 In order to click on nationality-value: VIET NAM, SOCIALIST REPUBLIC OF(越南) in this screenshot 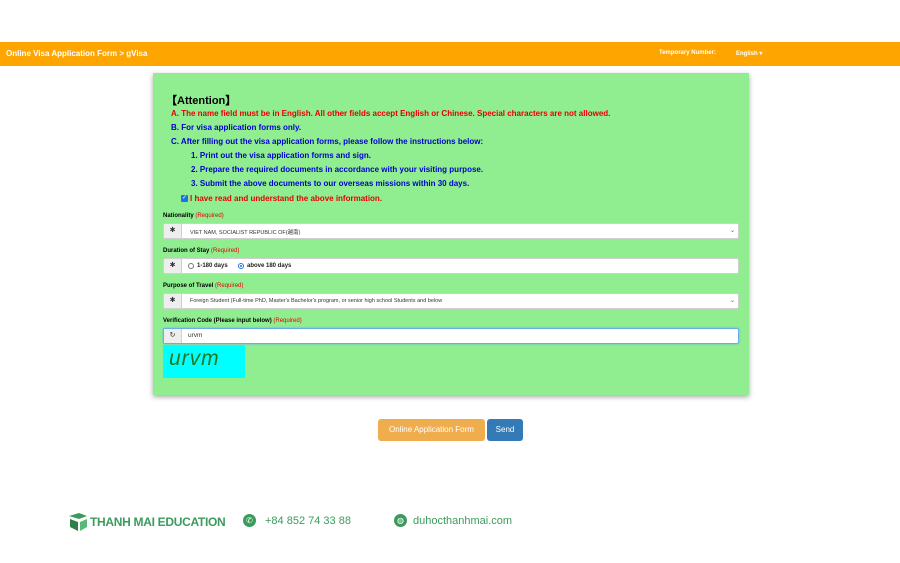, I will do `click(245, 233)`.